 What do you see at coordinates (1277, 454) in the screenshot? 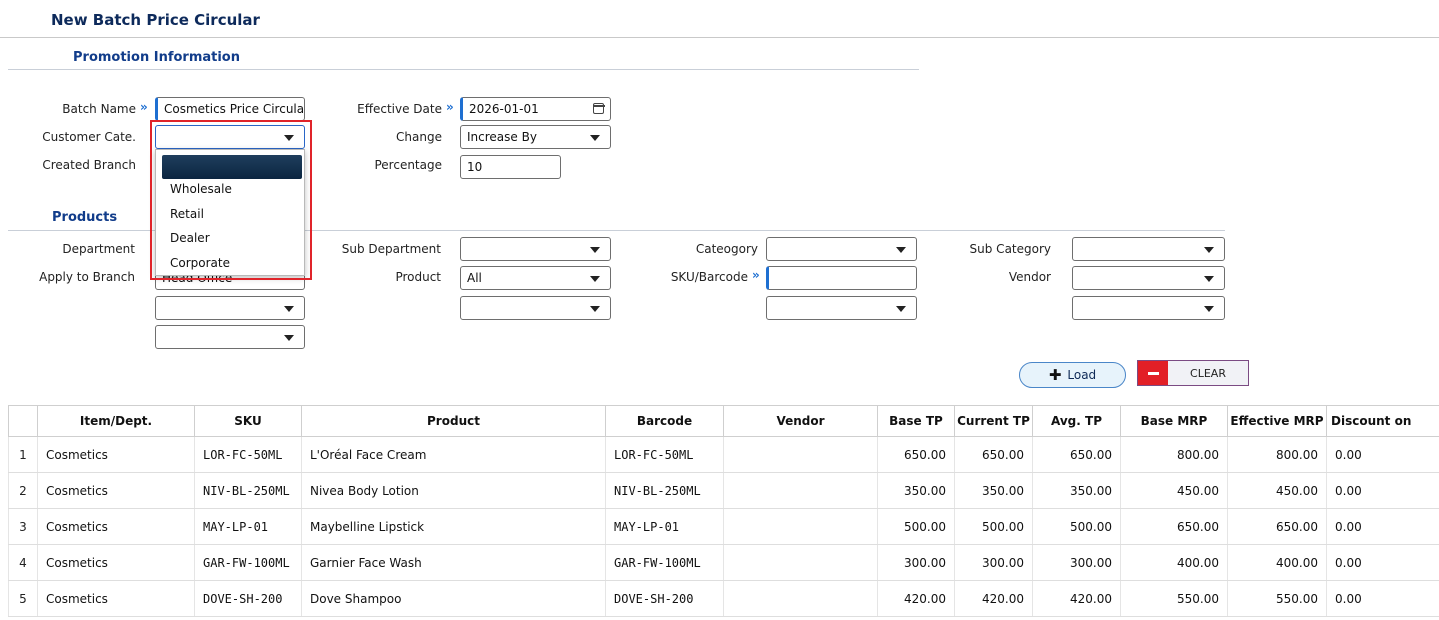
I see `cell-effective-mrp: 800.00` at bounding box center [1277, 454].